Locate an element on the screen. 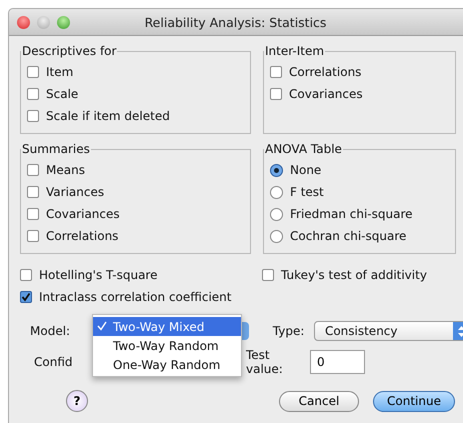  checkbox-label: Means is located at coordinates (65, 170).